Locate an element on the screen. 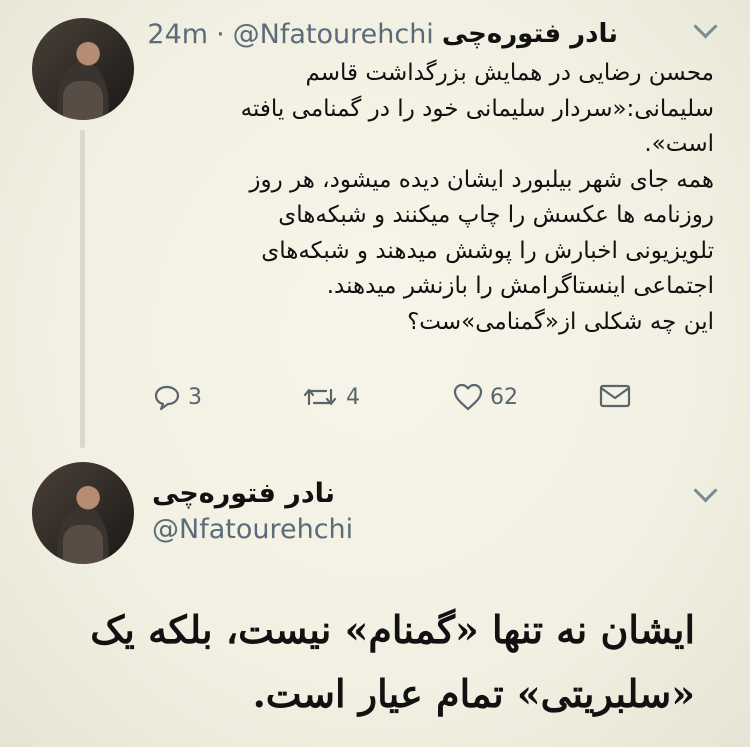  tweet-line: است». is located at coordinates (679, 144).